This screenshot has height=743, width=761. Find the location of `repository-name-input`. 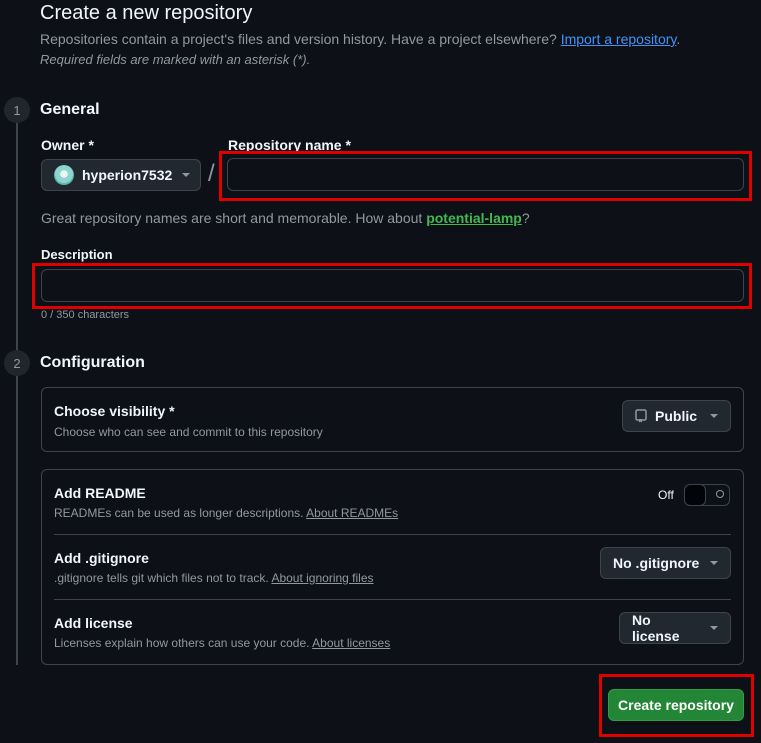

repository-name-input is located at coordinates (485, 174).